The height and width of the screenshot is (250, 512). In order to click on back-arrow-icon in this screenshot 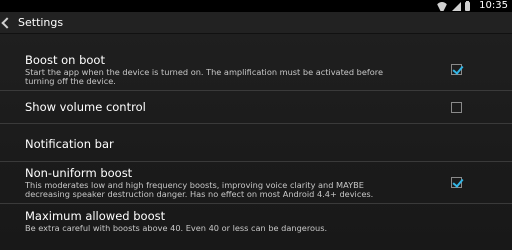, I will do `click(7, 23)`.